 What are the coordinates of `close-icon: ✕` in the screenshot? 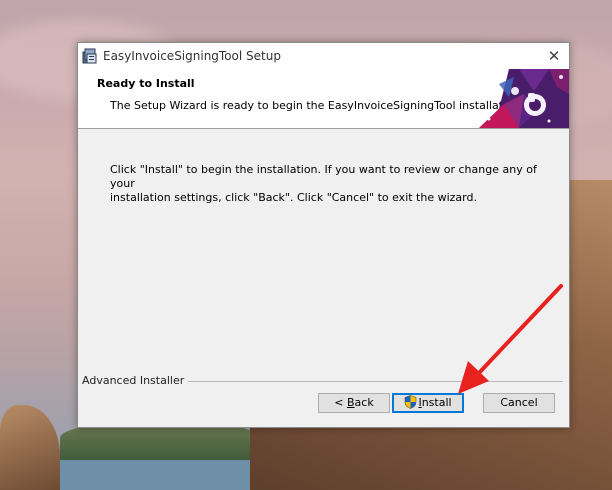 It's located at (554, 56).